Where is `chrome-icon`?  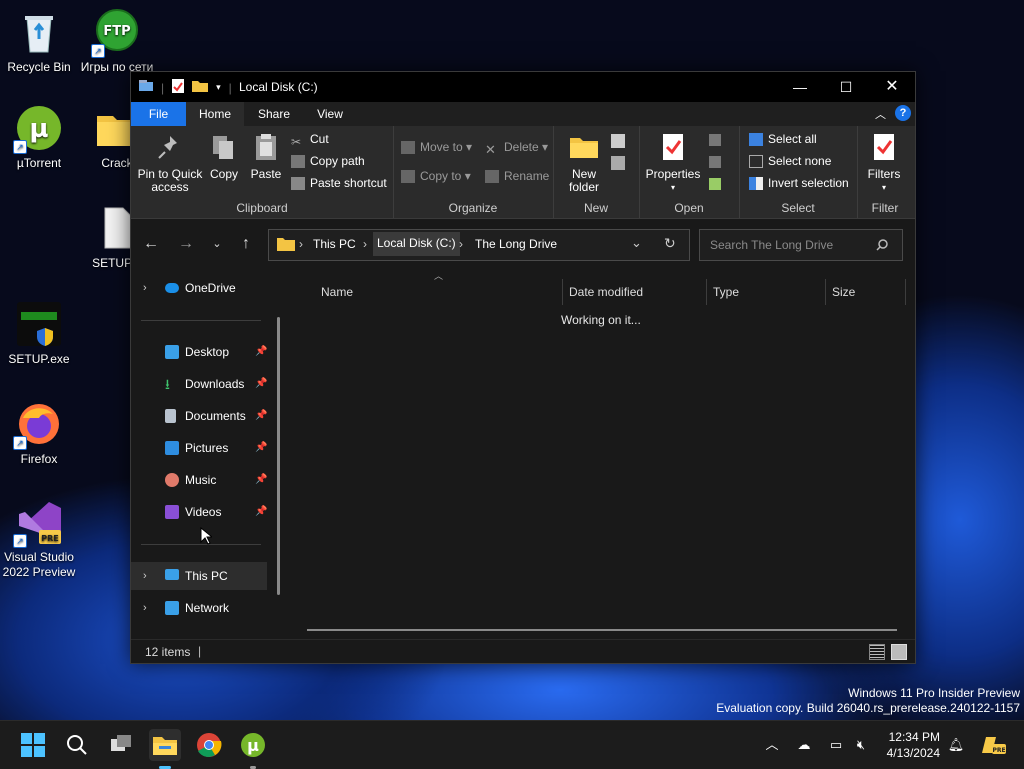 chrome-icon is located at coordinates (209, 745).